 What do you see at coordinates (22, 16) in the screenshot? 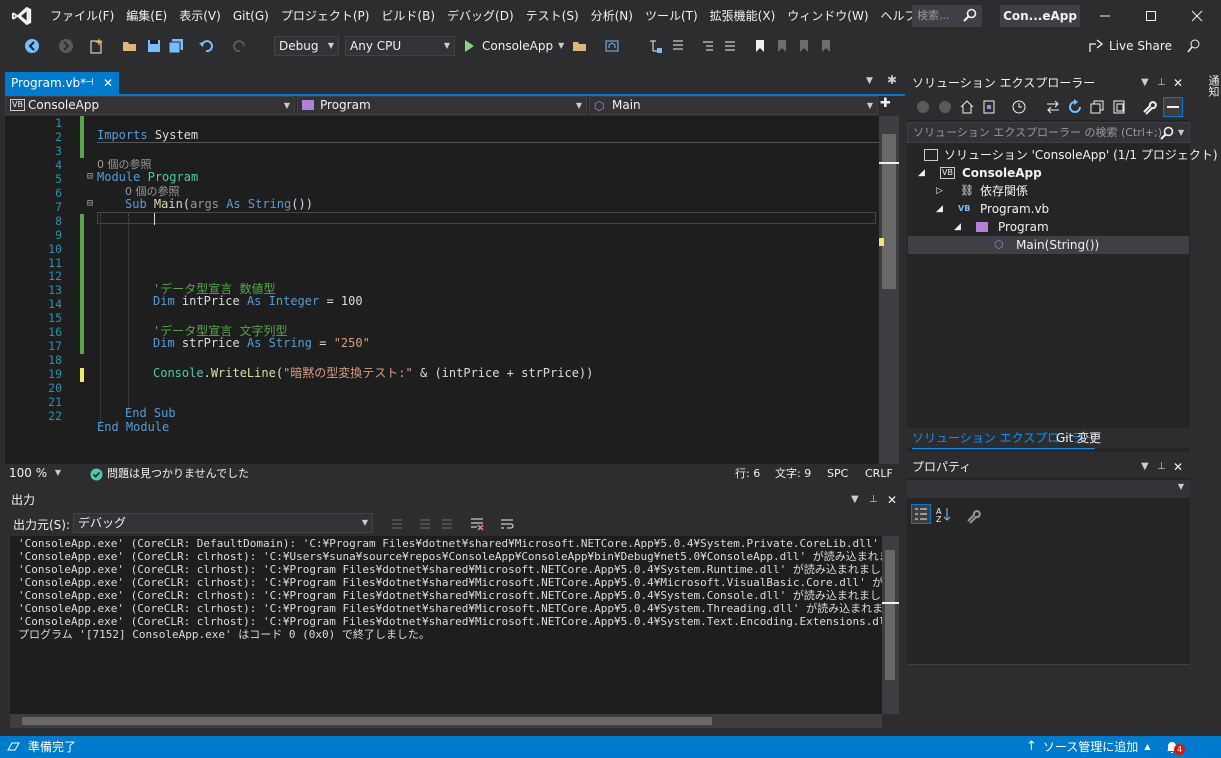
I see `visual-studio-logo-icon` at bounding box center [22, 16].